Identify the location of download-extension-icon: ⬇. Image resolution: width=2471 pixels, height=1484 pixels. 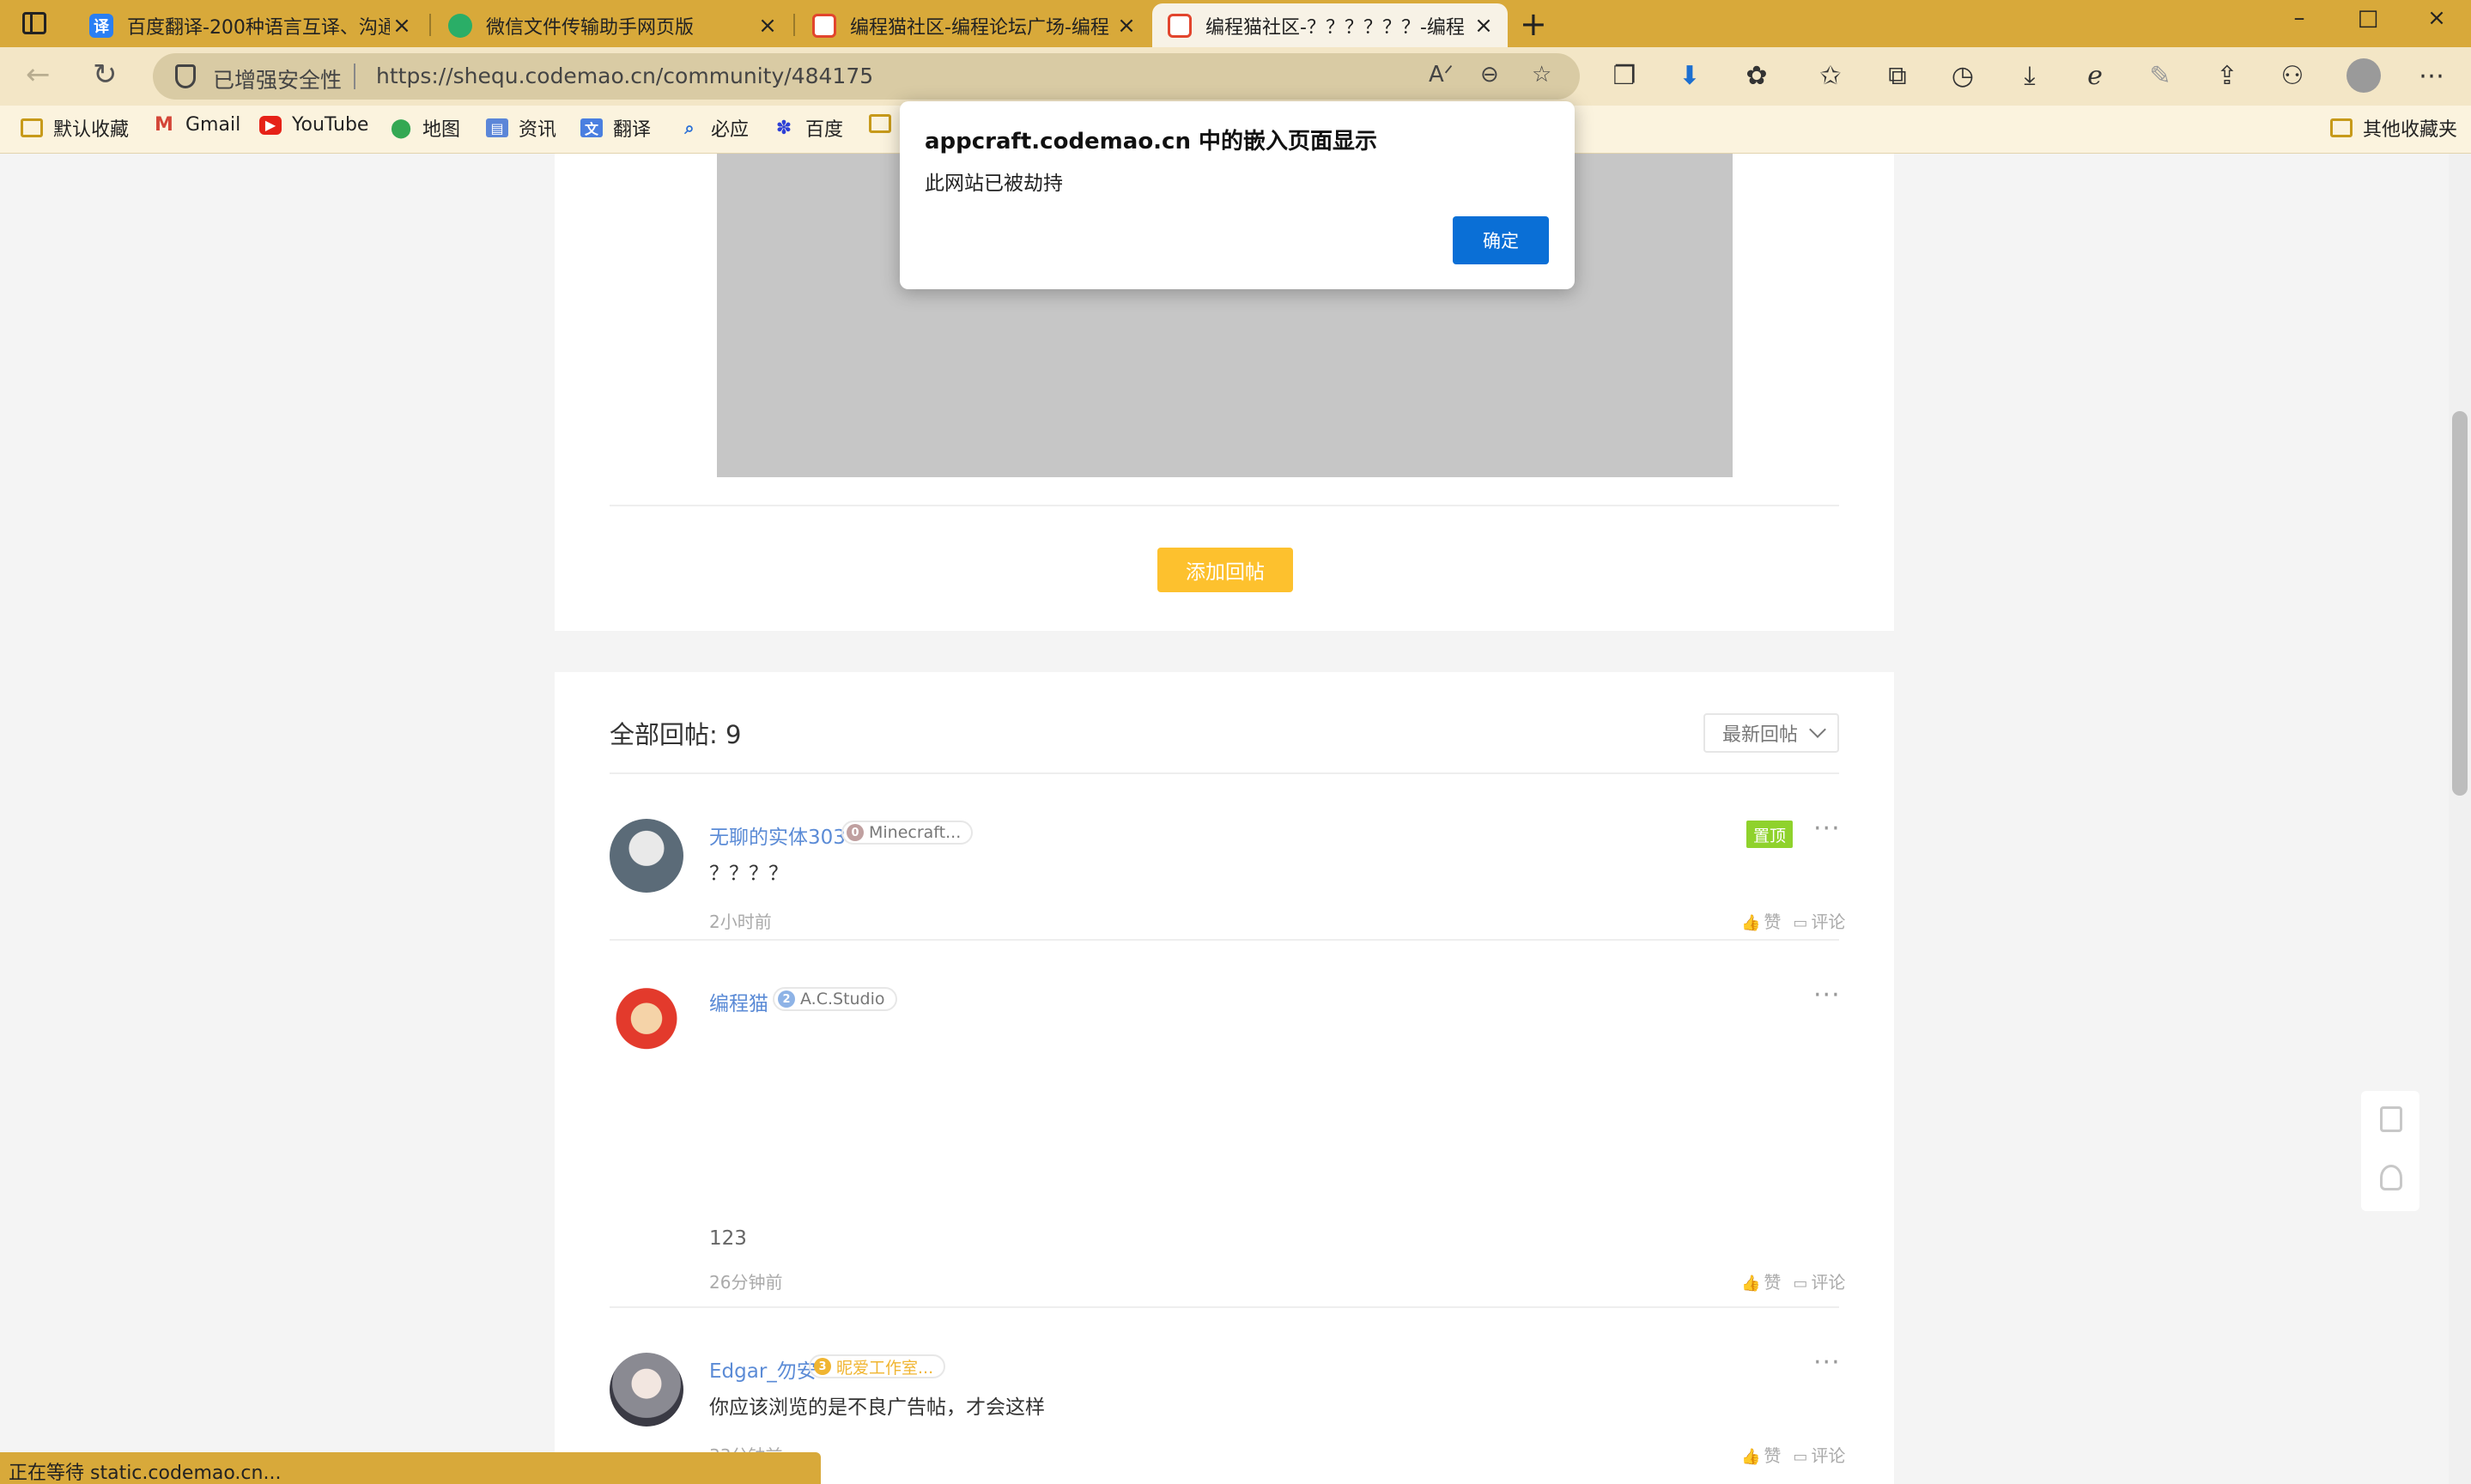
(1690, 76).